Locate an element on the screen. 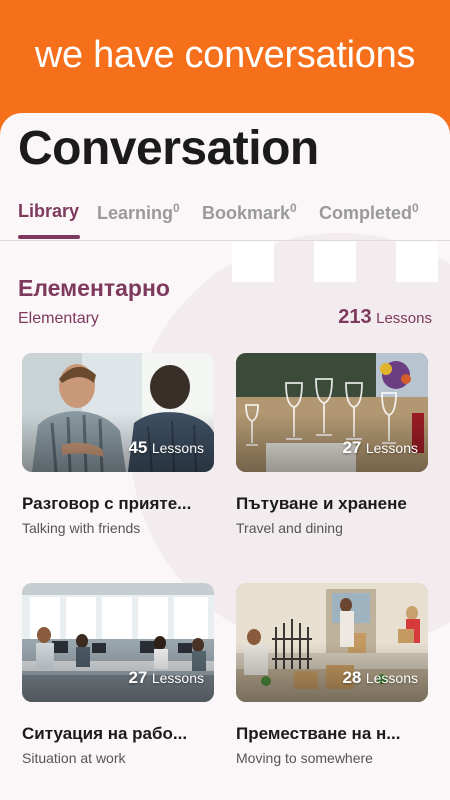  tab-completed-label: Completed is located at coordinates (366, 213).